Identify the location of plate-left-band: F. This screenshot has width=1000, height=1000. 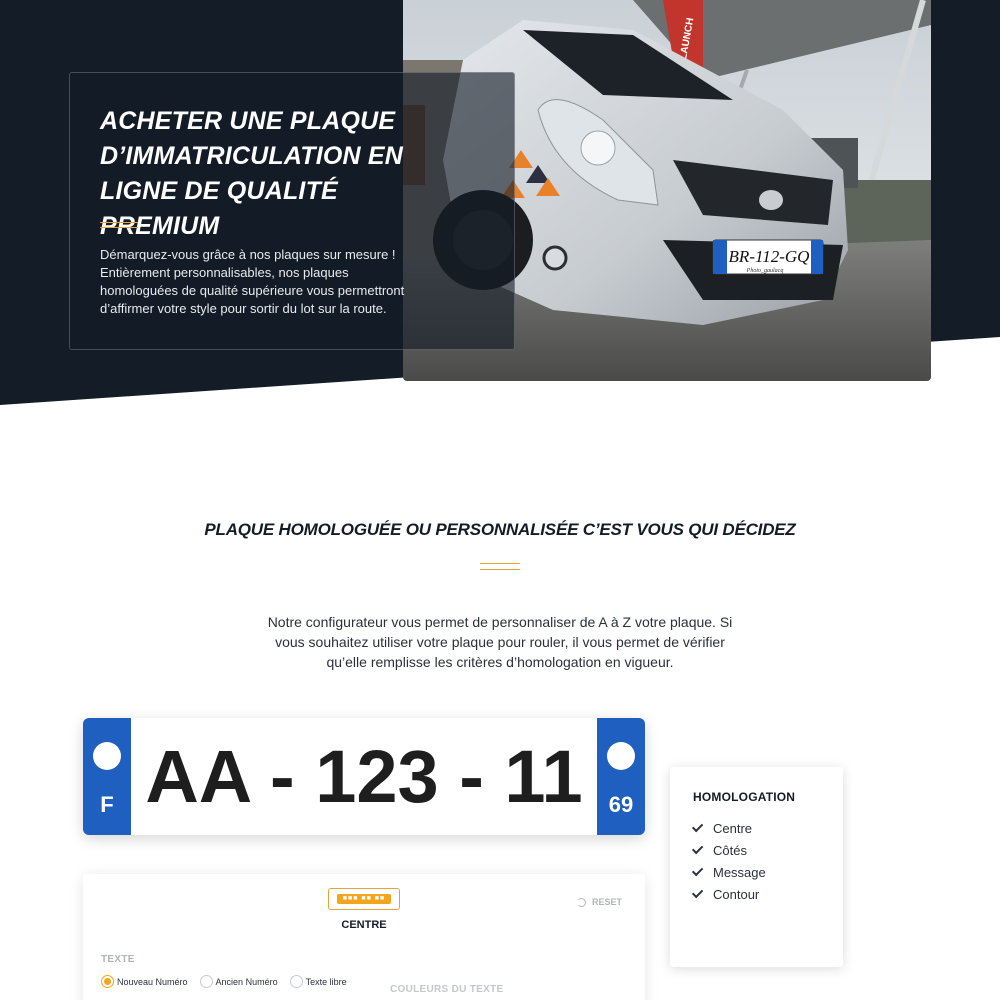
(107, 776).